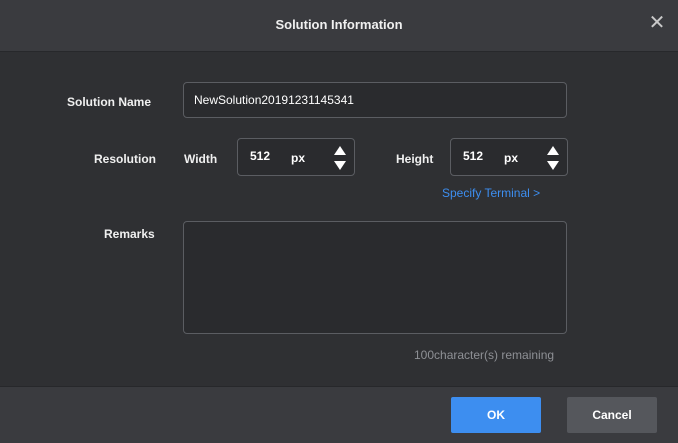  What do you see at coordinates (125, 159) in the screenshot?
I see `resolution-label: Resolution` at bounding box center [125, 159].